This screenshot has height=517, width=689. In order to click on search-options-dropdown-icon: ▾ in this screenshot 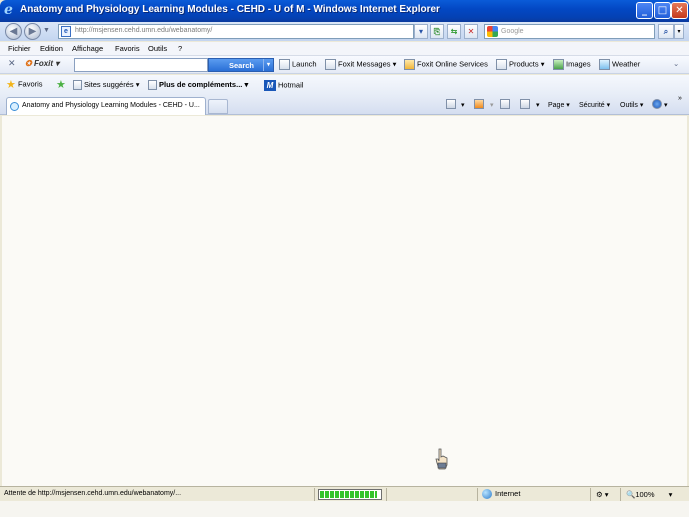, I will do `click(679, 31)`.